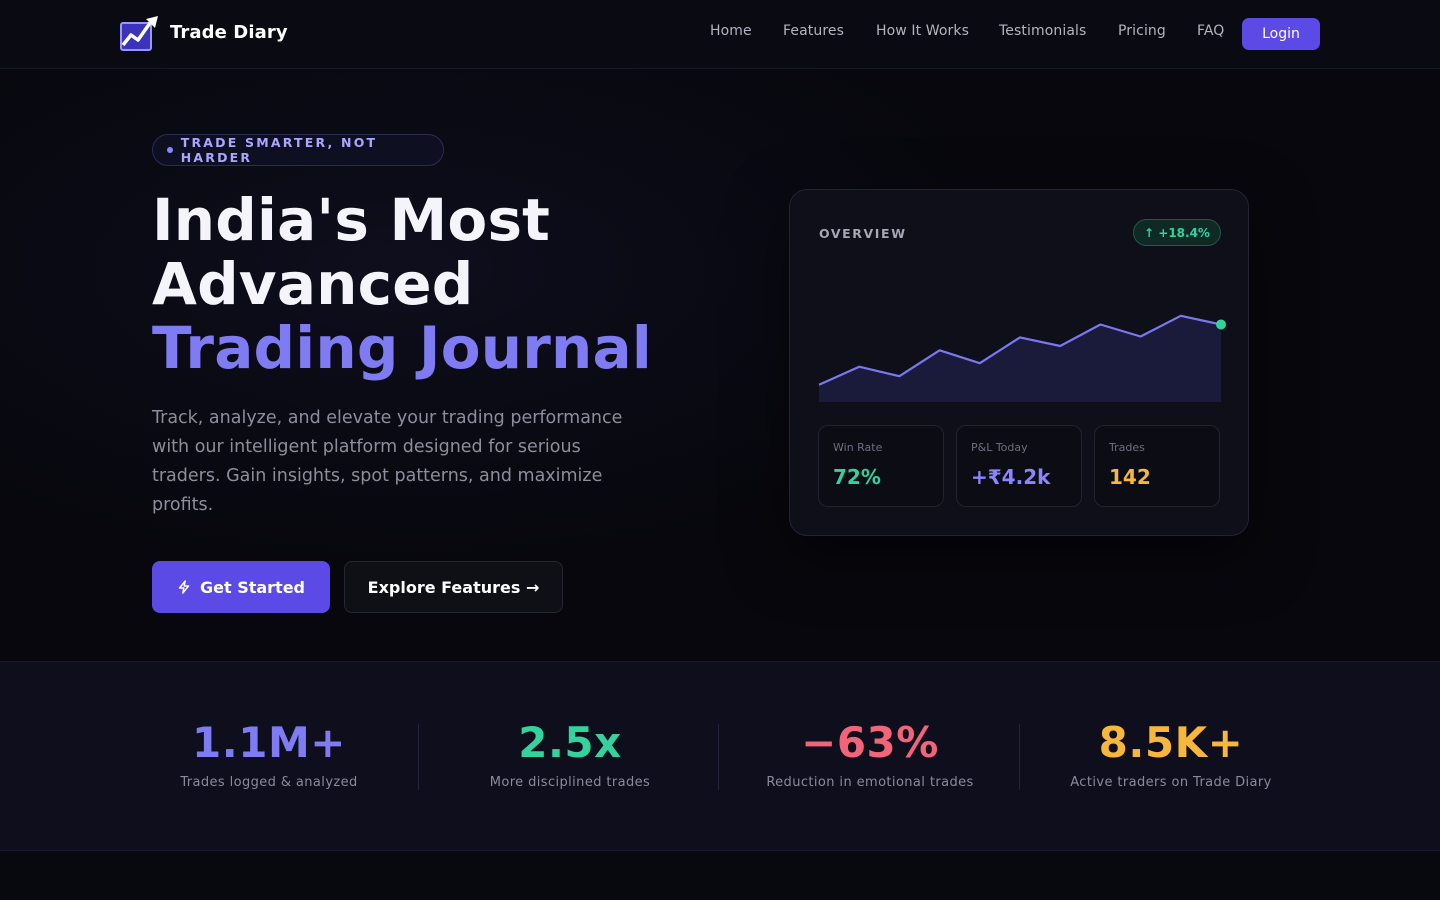  What do you see at coordinates (170, 150) in the screenshot?
I see `dot-icon` at bounding box center [170, 150].